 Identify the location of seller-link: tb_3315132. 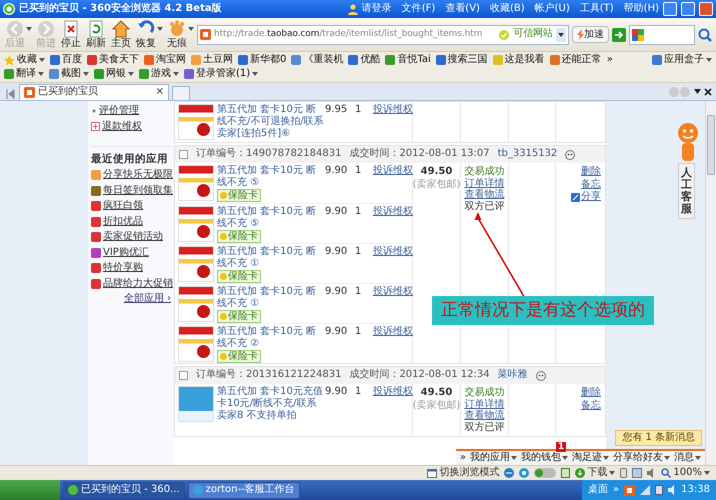
(528, 154).